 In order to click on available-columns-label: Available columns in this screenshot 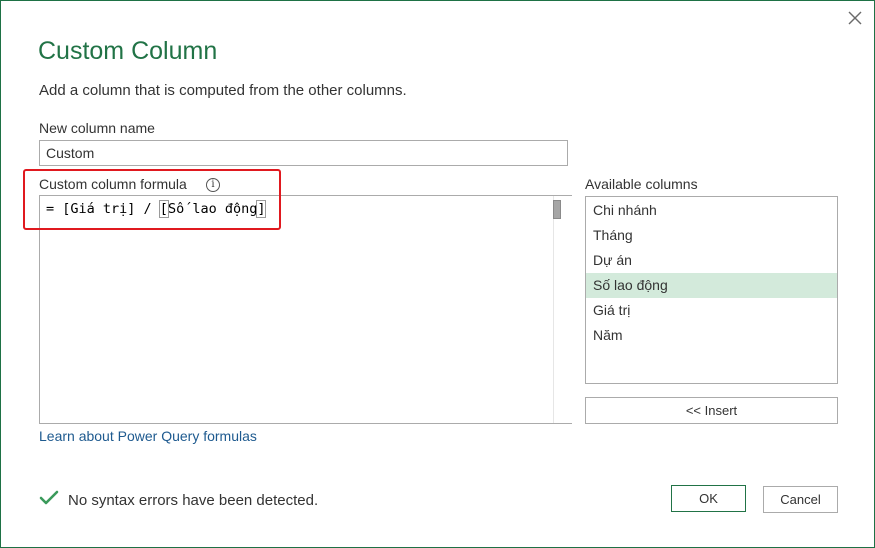, I will do `click(641, 184)`.